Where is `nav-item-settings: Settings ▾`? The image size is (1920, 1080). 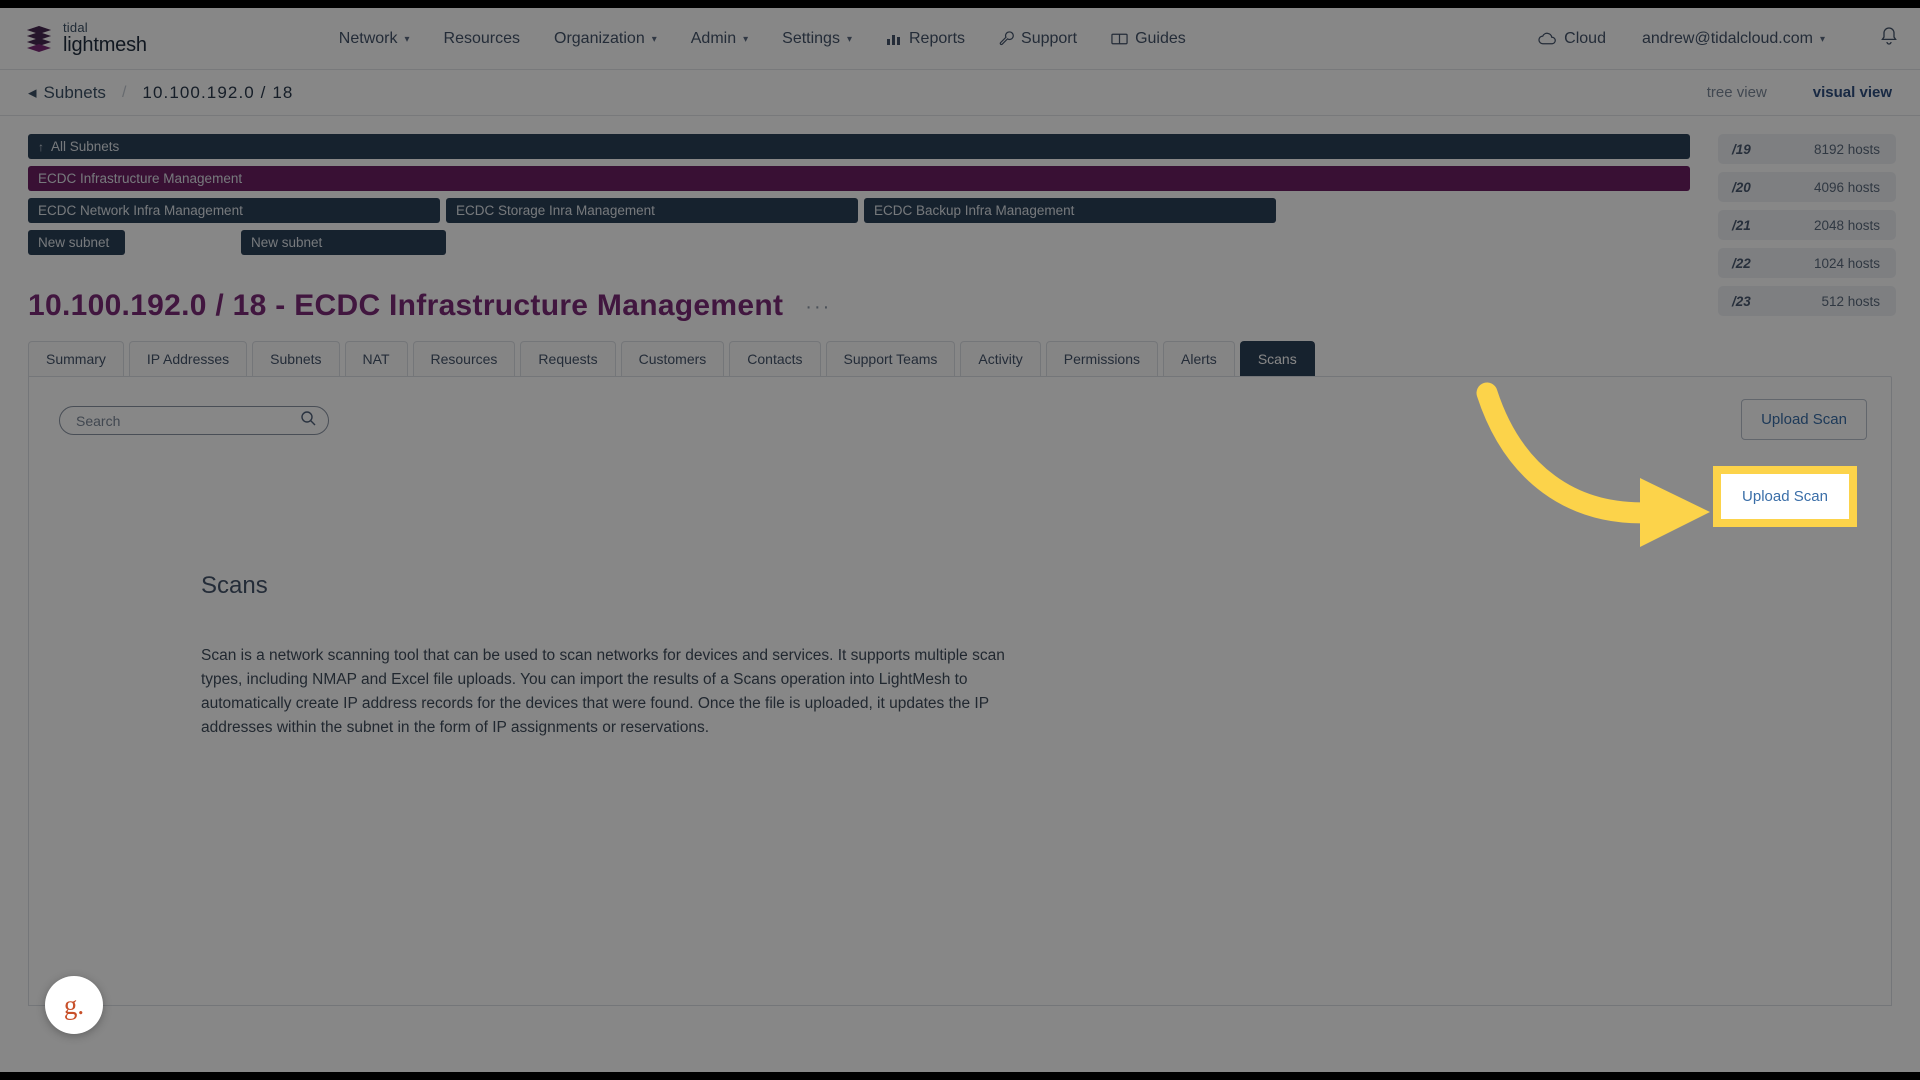
nav-item-settings: Settings ▾ is located at coordinates (817, 39).